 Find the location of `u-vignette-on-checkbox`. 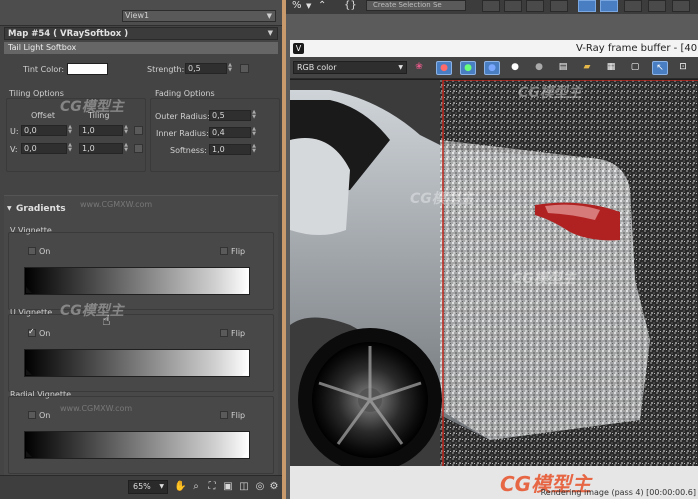

u-vignette-on-checkbox is located at coordinates (32, 332).